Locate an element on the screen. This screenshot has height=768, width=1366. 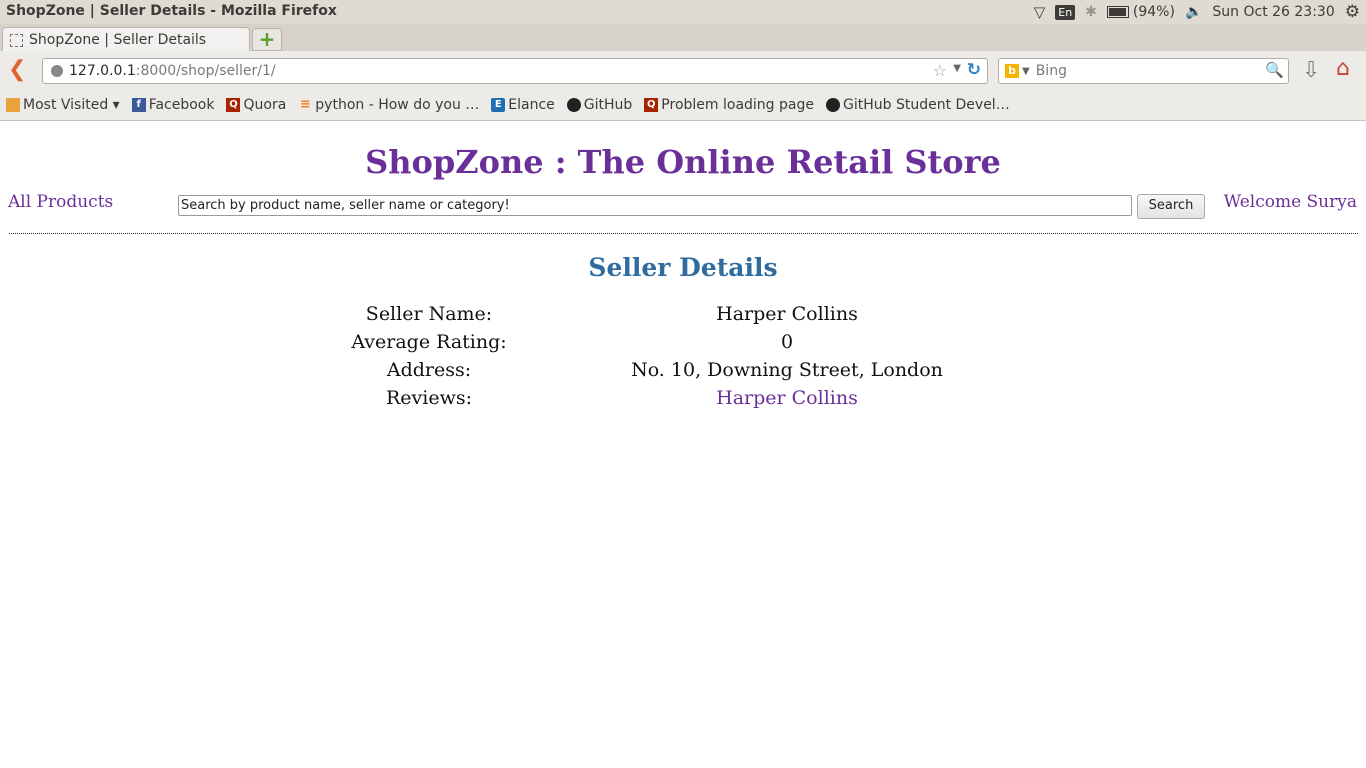
elance-icon: E is located at coordinates (498, 104).